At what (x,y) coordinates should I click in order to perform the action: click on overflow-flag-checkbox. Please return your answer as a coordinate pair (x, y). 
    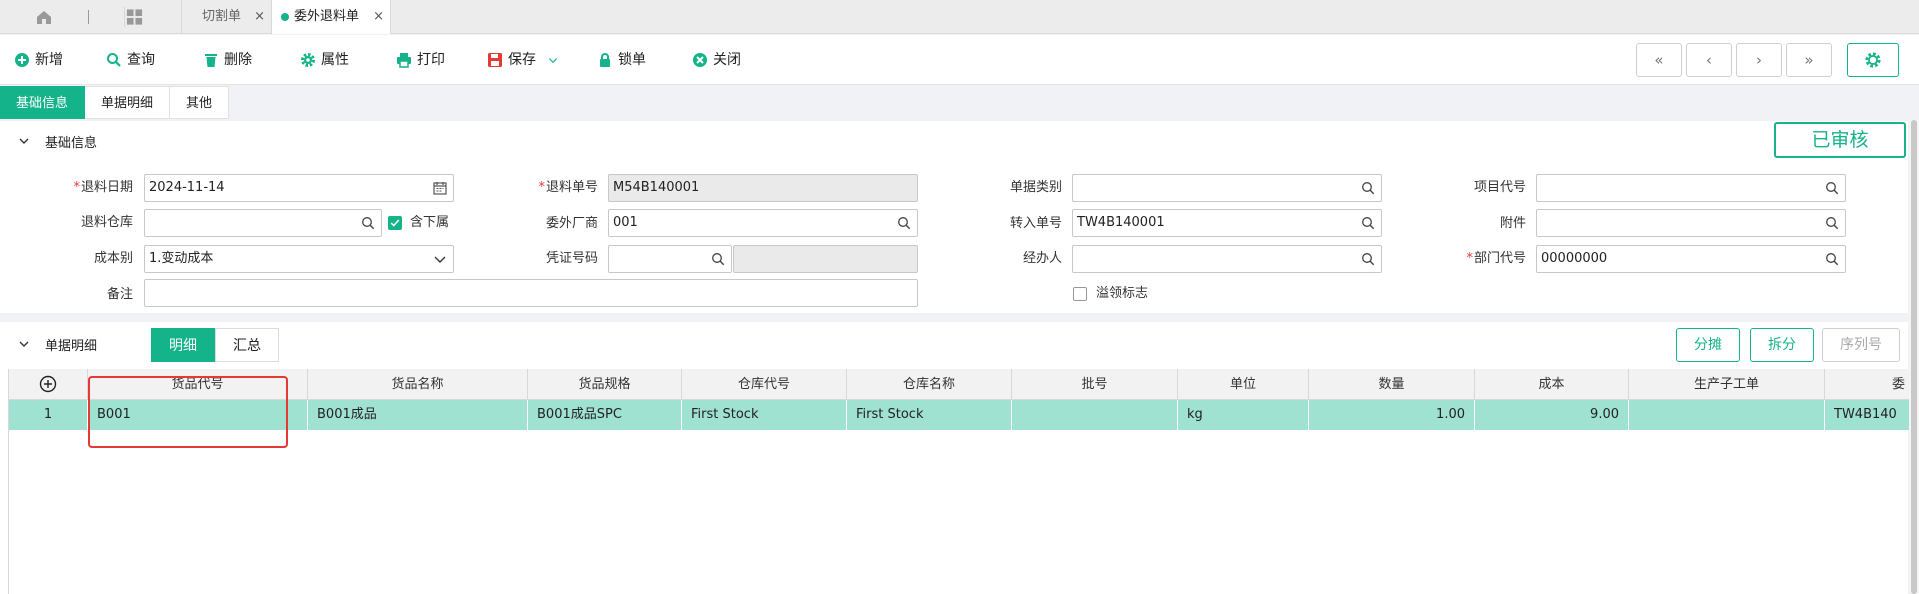
    Looking at the image, I should click on (1080, 294).